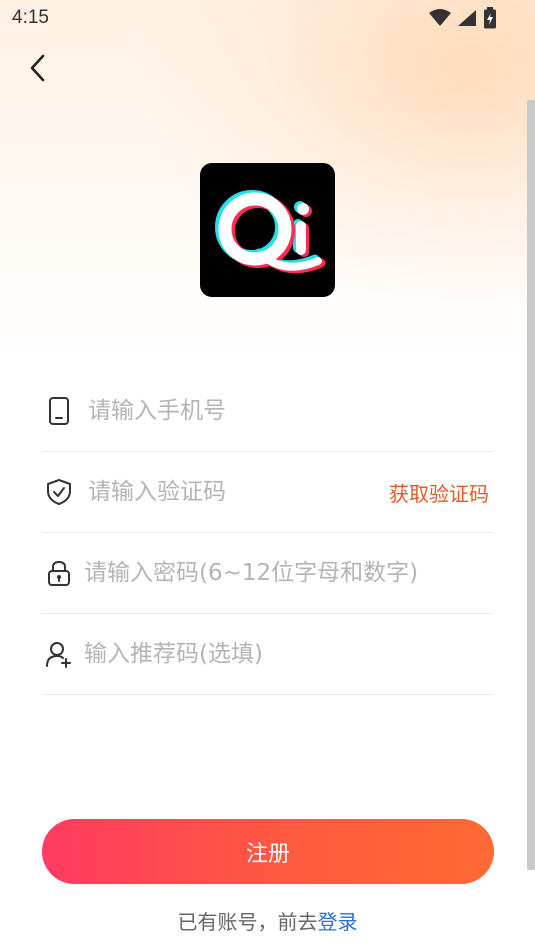 Image resolution: width=535 pixels, height=951 pixels. I want to click on status-time: 4:15, so click(30, 17).